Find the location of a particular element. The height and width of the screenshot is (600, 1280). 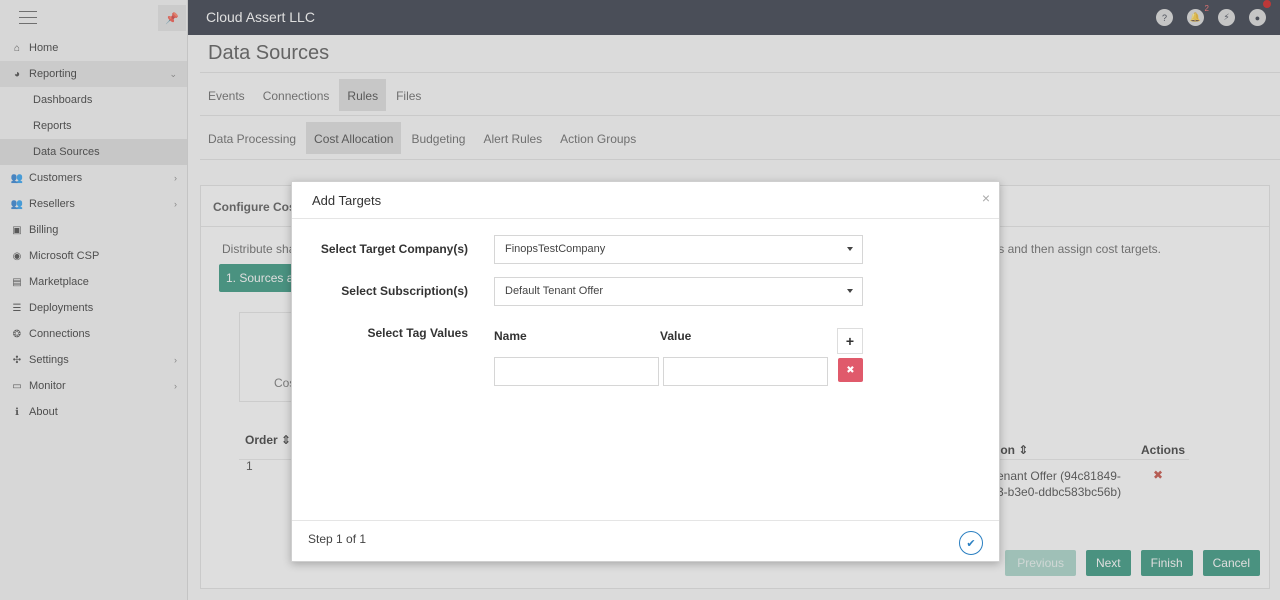

modal-title: Add Targets is located at coordinates (347, 200).